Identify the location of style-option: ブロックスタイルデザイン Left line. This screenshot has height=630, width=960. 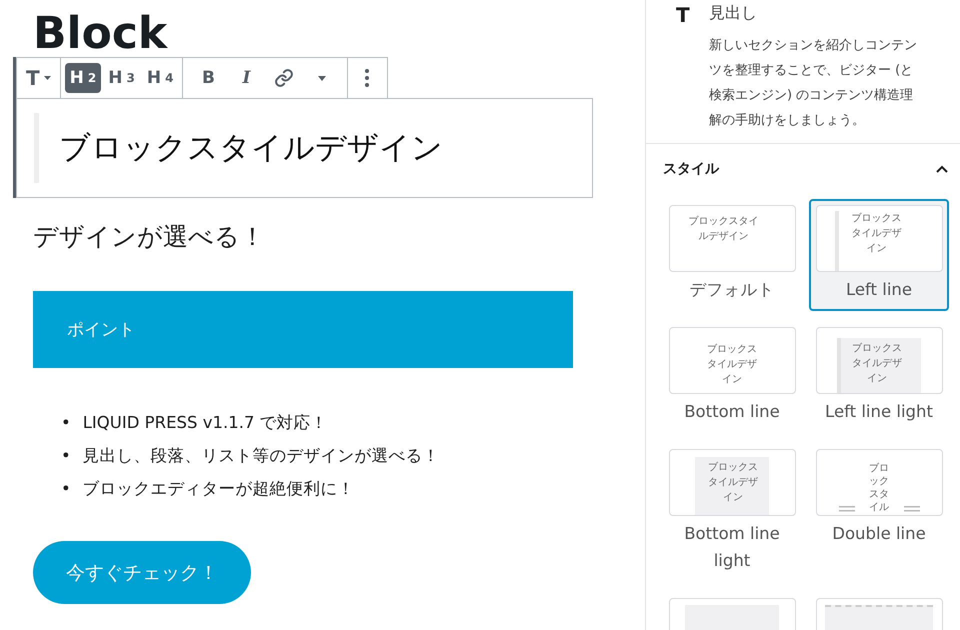
(879, 255).